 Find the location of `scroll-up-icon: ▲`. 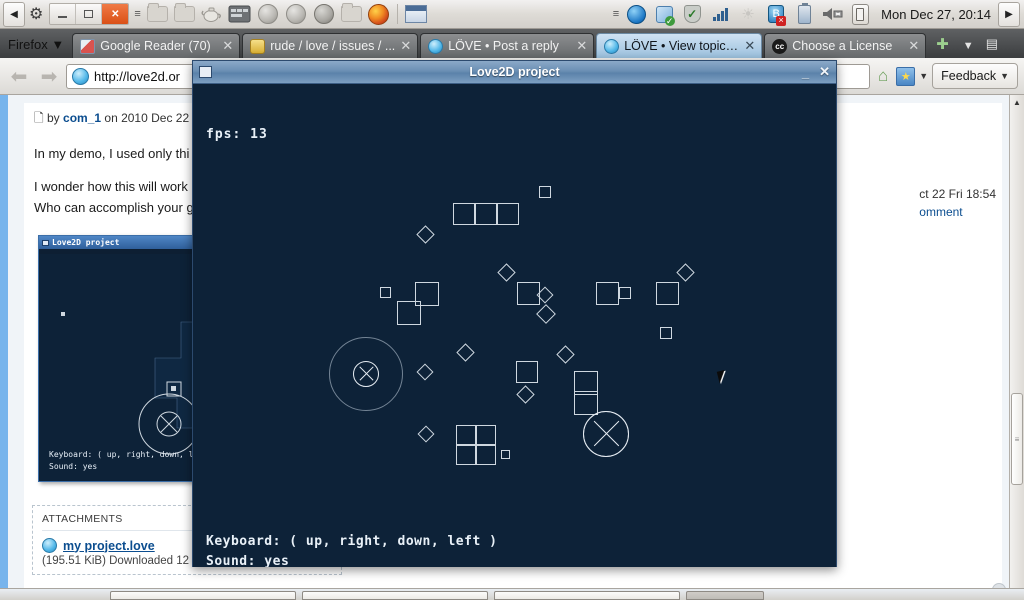

scroll-up-icon: ▲ is located at coordinates (1017, 102).